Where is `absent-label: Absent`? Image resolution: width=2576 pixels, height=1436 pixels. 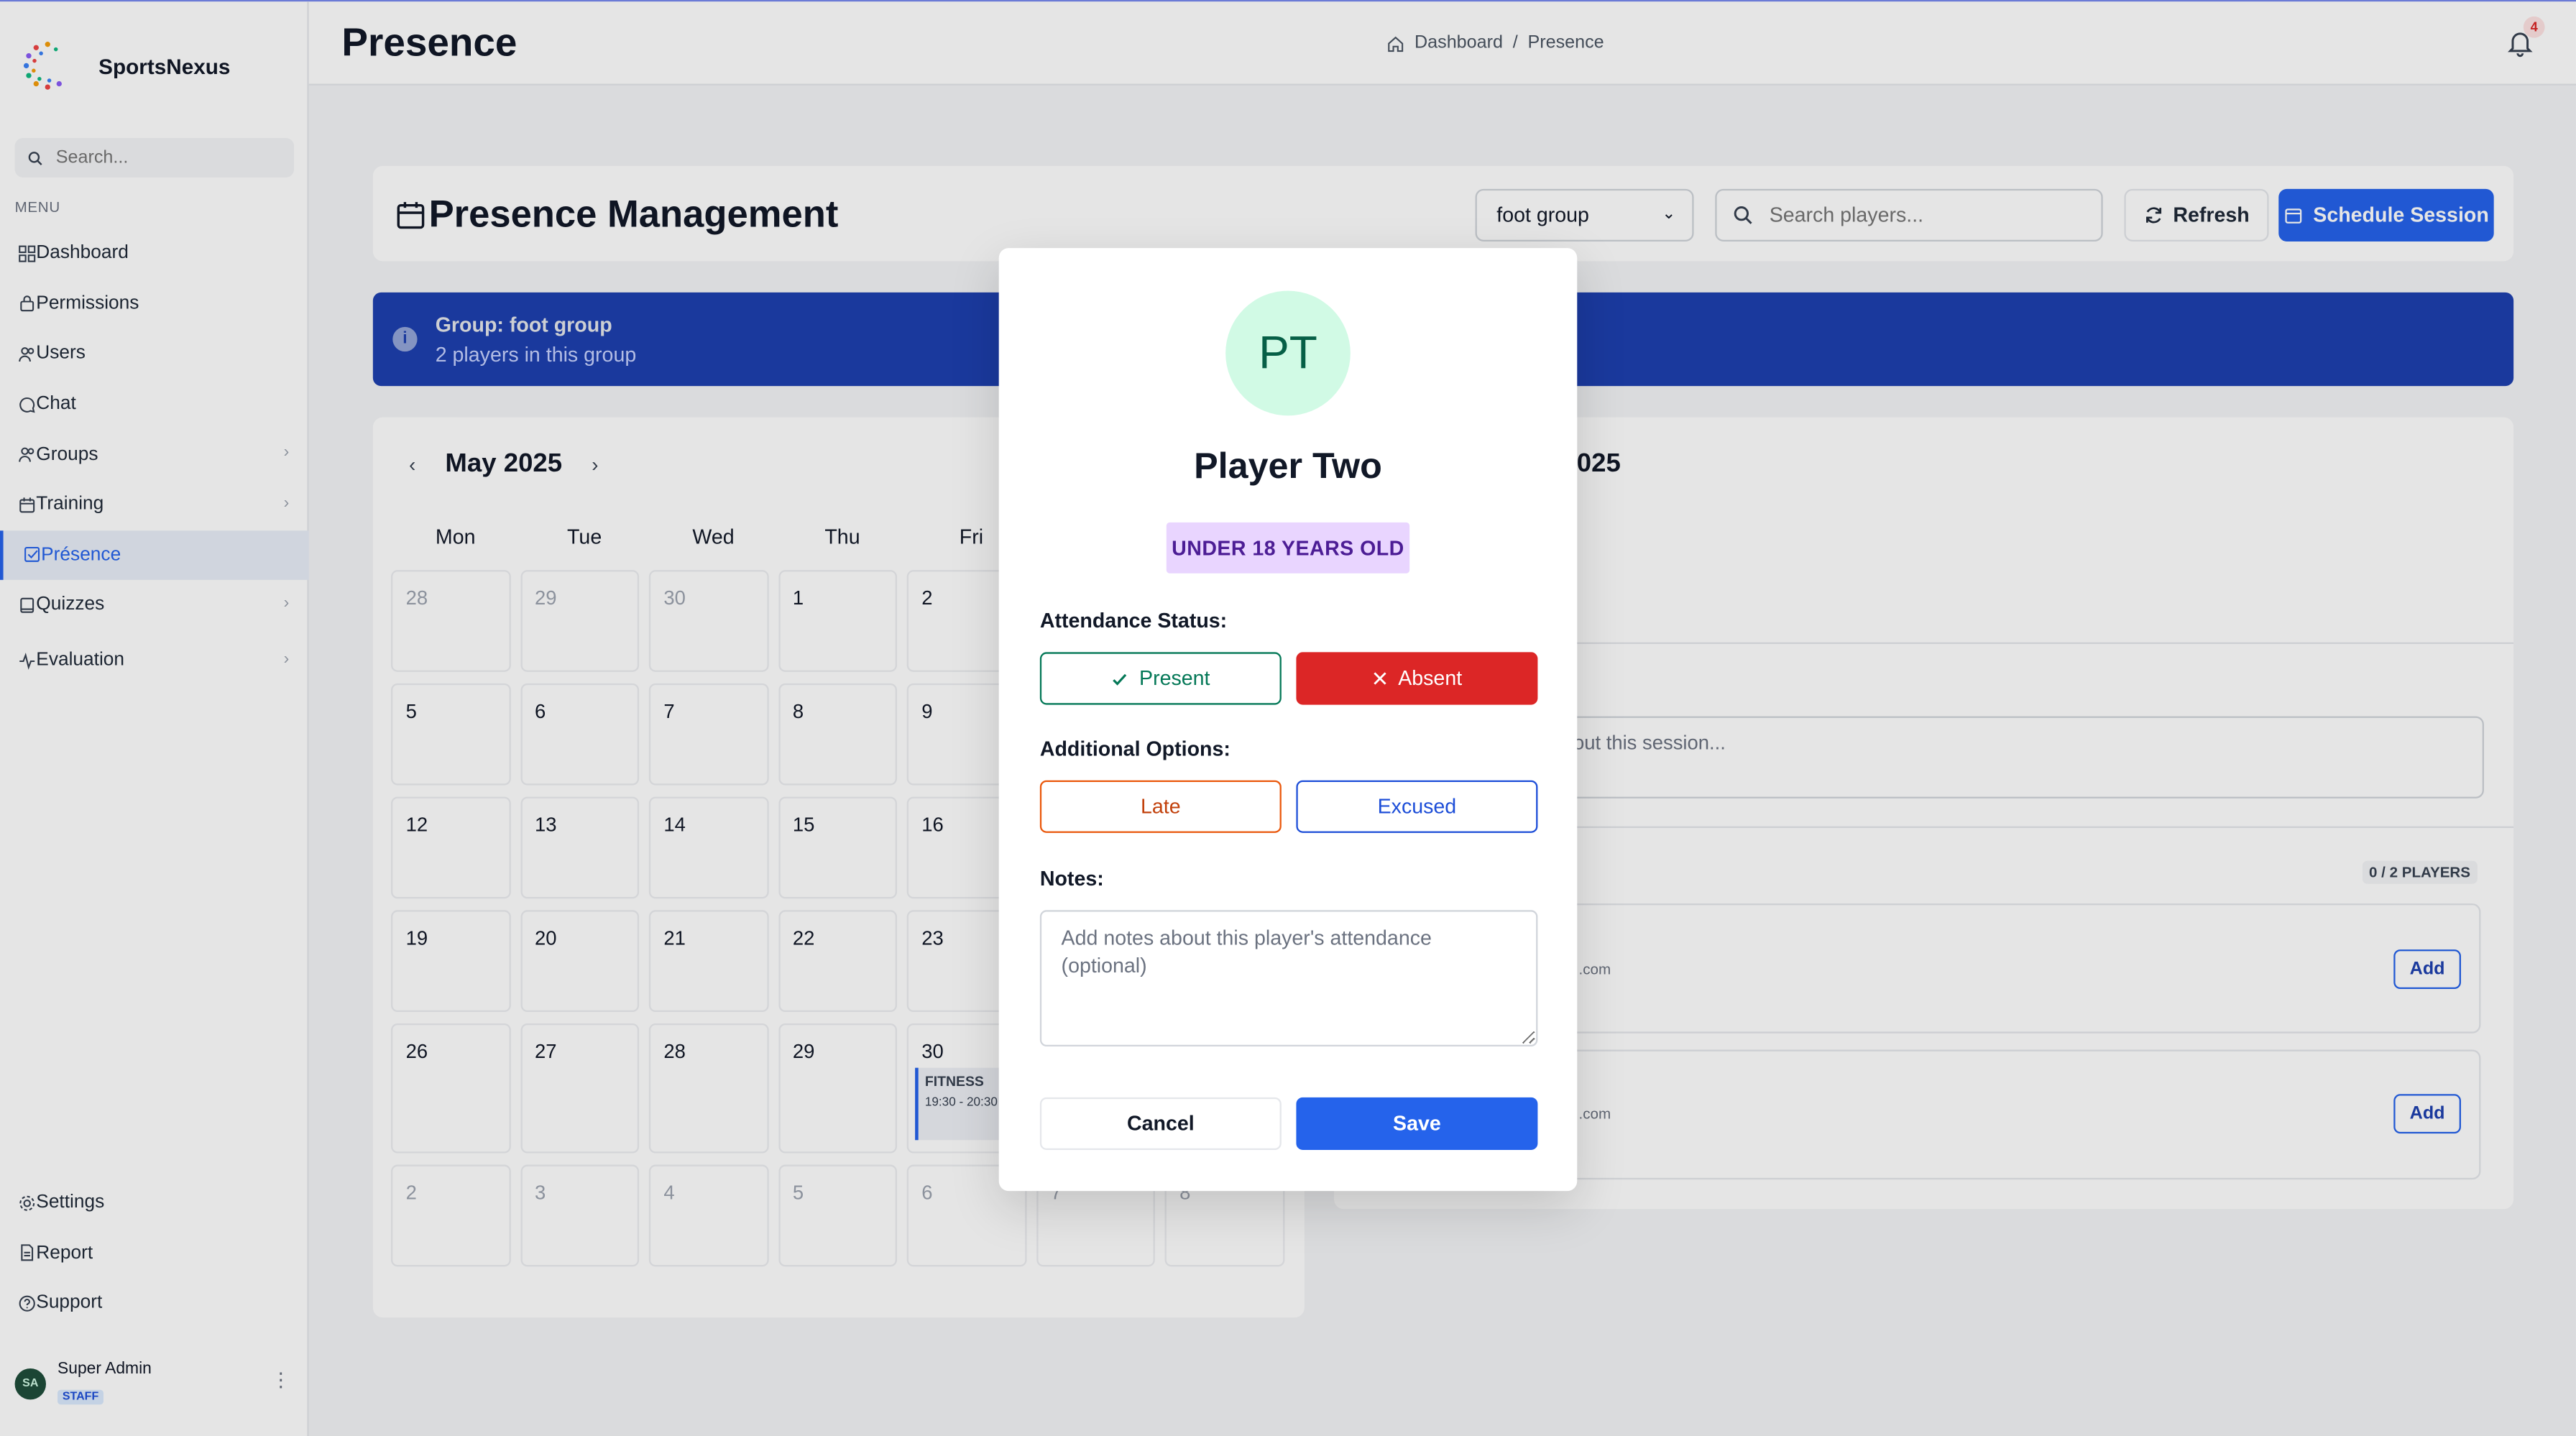 absent-label: Absent is located at coordinates (1430, 678).